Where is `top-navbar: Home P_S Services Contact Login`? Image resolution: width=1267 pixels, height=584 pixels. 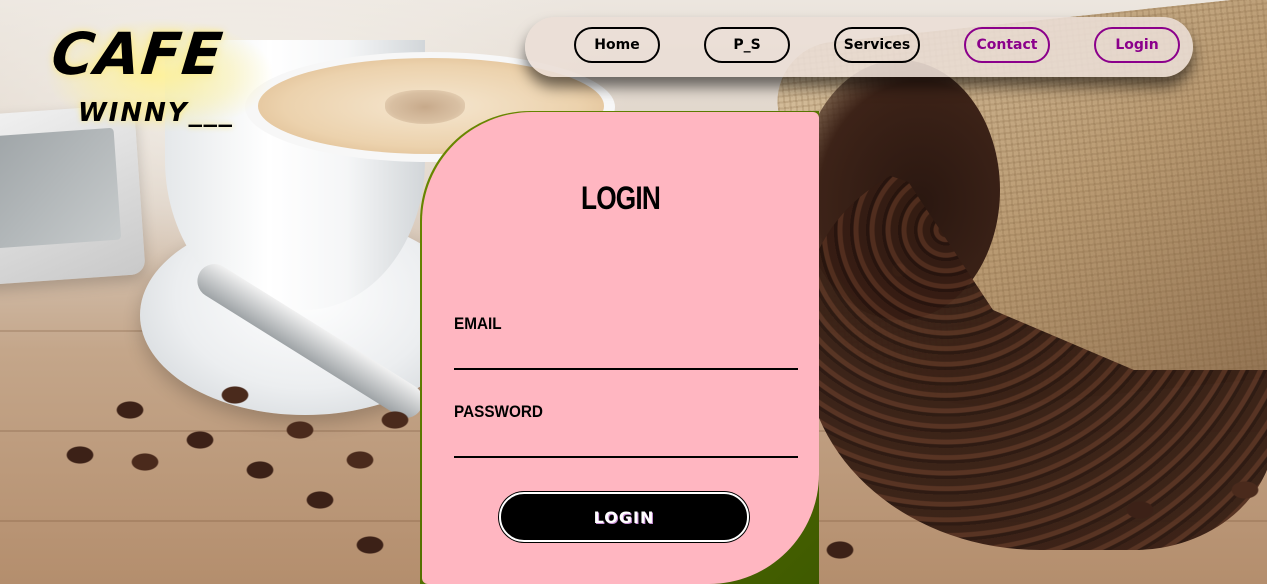 top-navbar: Home P_S Services Contact Login is located at coordinates (859, 47).